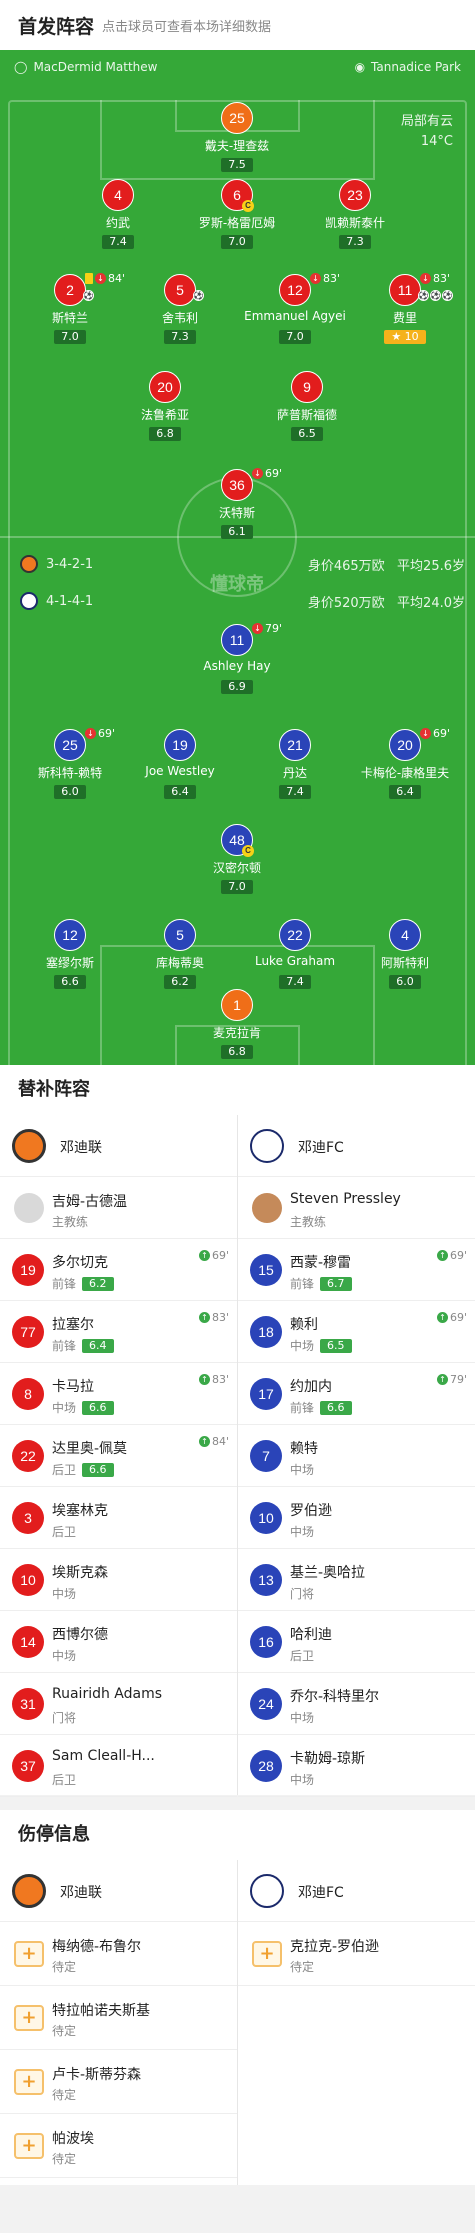 This screenshot has width=475, height=2233. I want to click on home-injury-row: + 特拉帕诺夫斯基 待定, so click(118, 2018).